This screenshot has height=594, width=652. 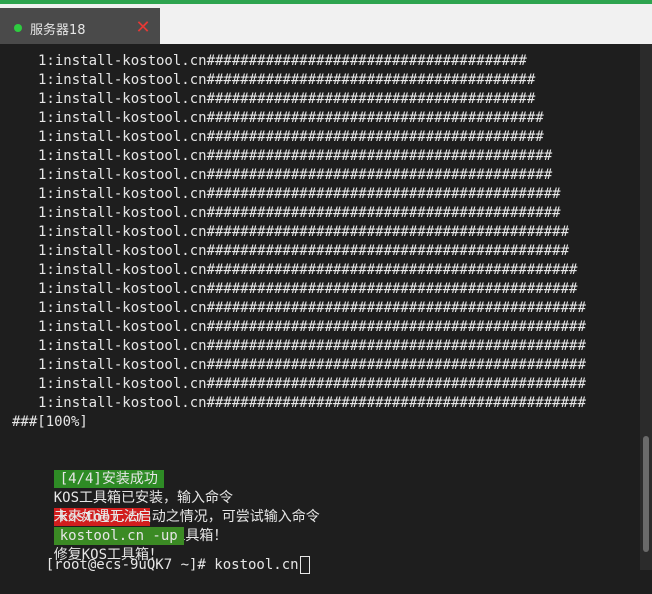 What do you see at coordinates (143, 28) in the screenshot?
I see `close-icon: ✕` at bounding box center [143, 28].